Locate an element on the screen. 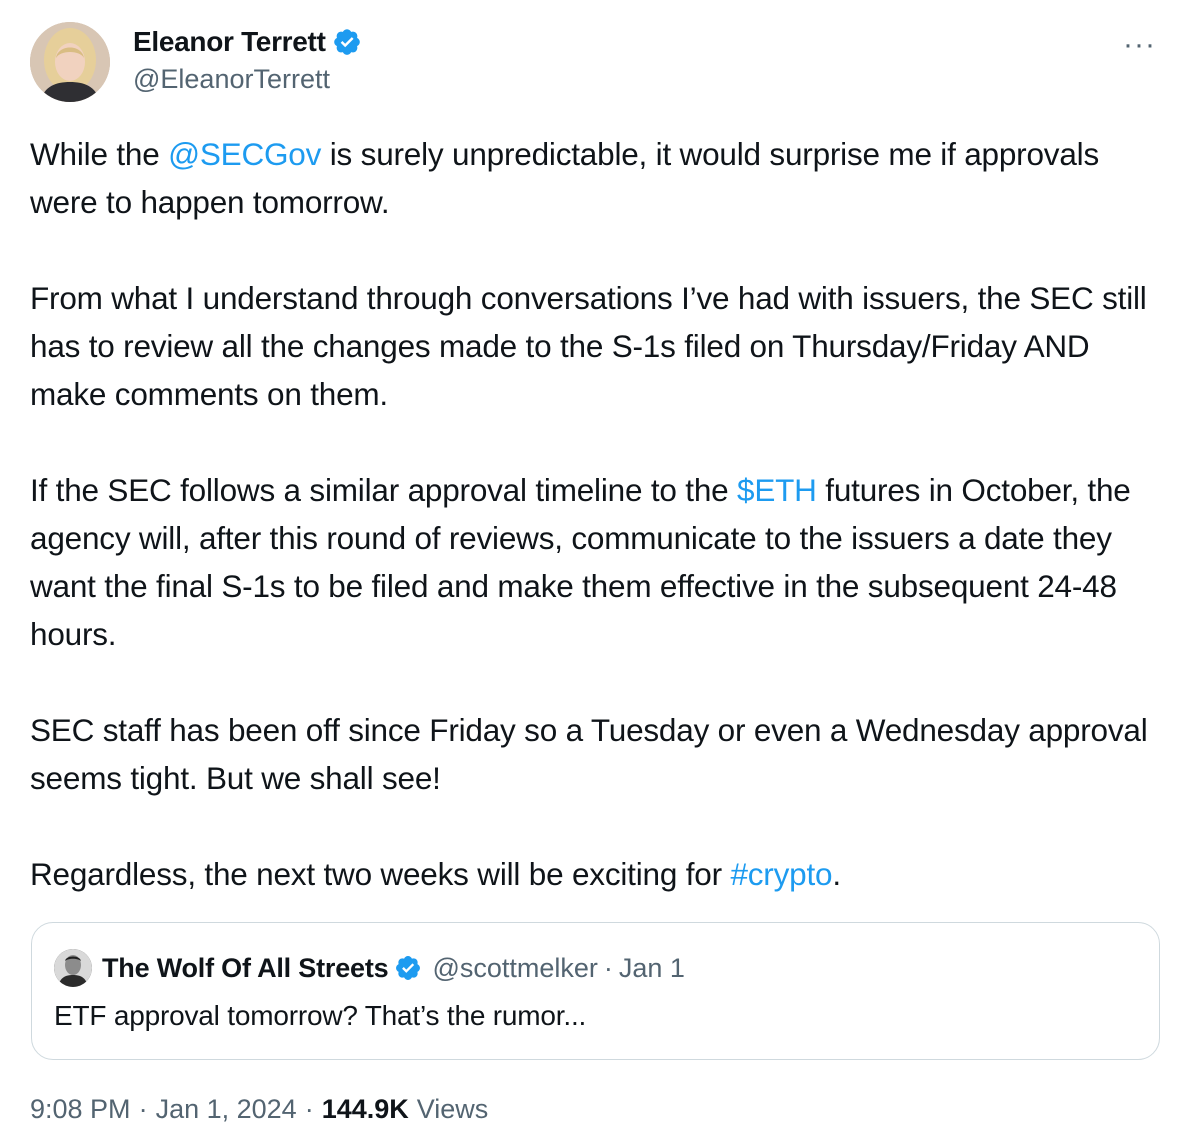 This screenshot has height=1132, width=1190. author-handle: @EleanorTerrett is located at coordinates (247, 79).